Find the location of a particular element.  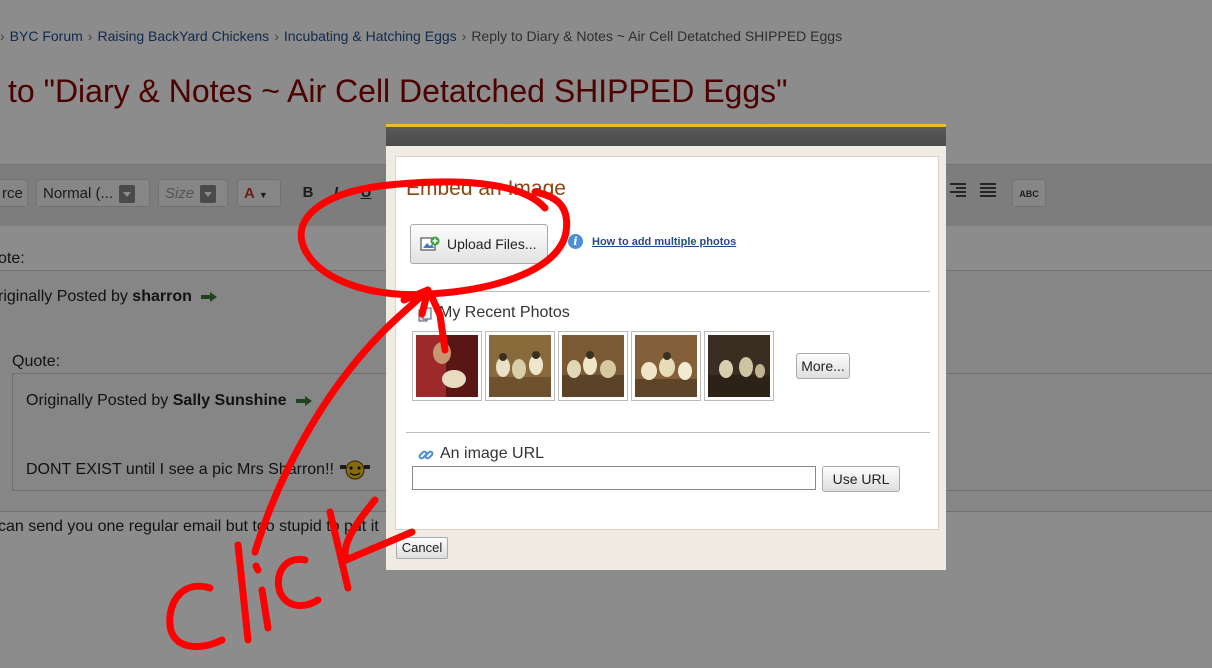

cancel-button: Cancel is located at coordinates (422, 548).